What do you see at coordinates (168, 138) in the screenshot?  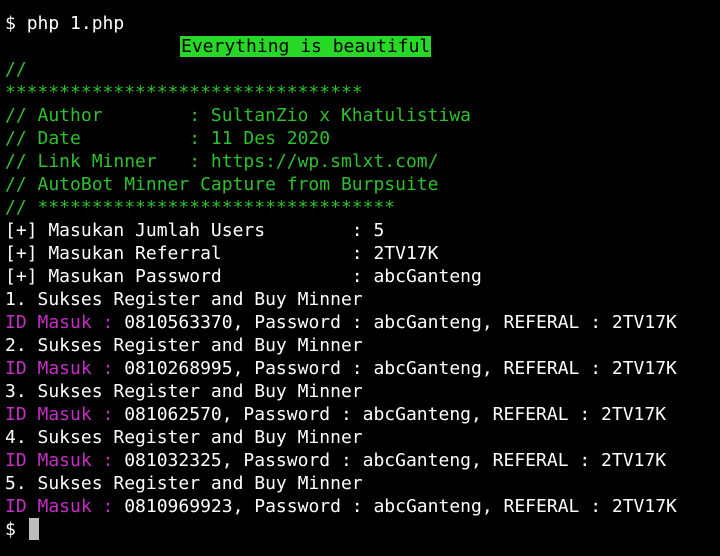 I see `header-date: // Date : 11 Des 2020` at bounding box center [168, 138].